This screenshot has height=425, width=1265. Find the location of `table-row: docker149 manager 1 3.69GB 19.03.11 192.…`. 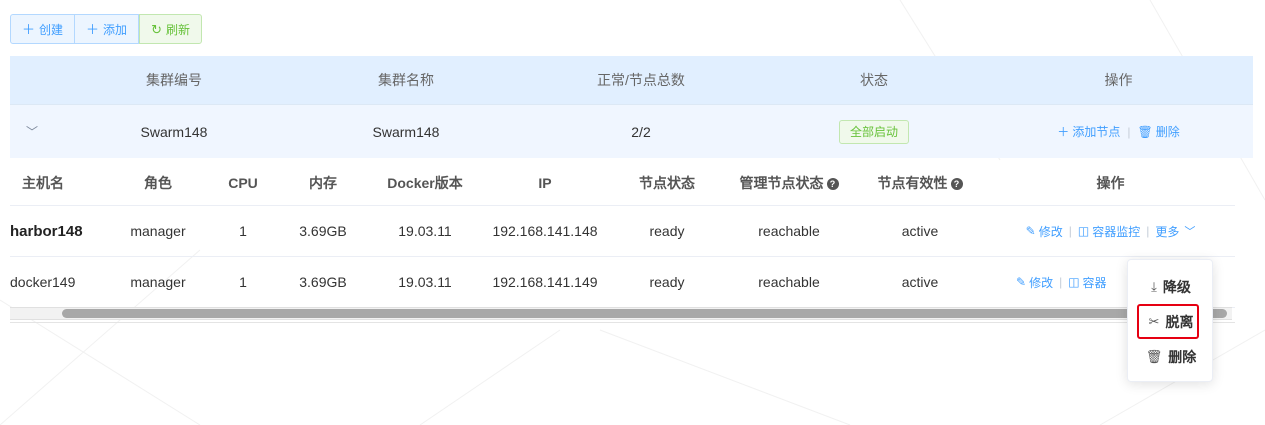

table-row: docker149 manager 1 3.69GB 19.03.11 192.… is located at coordinates (622, 282).